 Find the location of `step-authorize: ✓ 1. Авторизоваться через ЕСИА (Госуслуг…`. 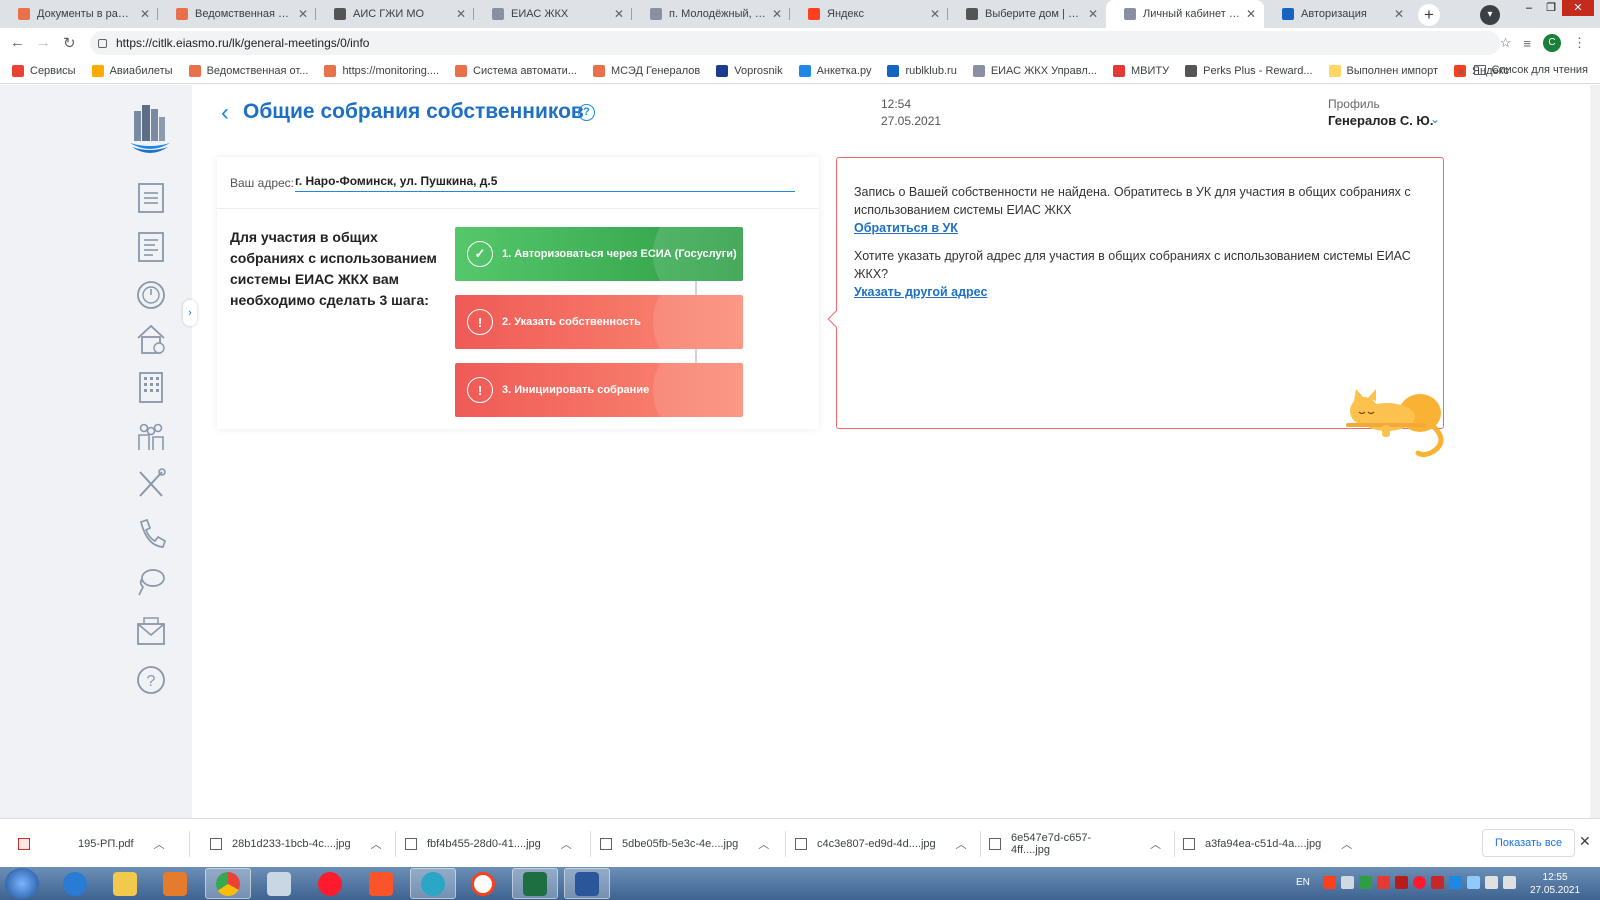

step-authorize: ✓ 1. Авторизоваться через ЕСИА (Госуслуг… is located at coordinates (599, 254).